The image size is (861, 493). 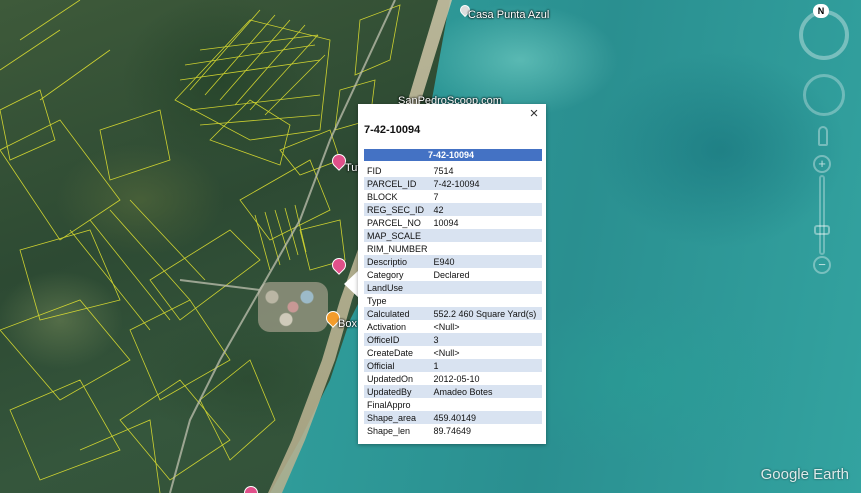 I want to click on attribute-table-header: 7-42-10094, so click(x=453, y=155).